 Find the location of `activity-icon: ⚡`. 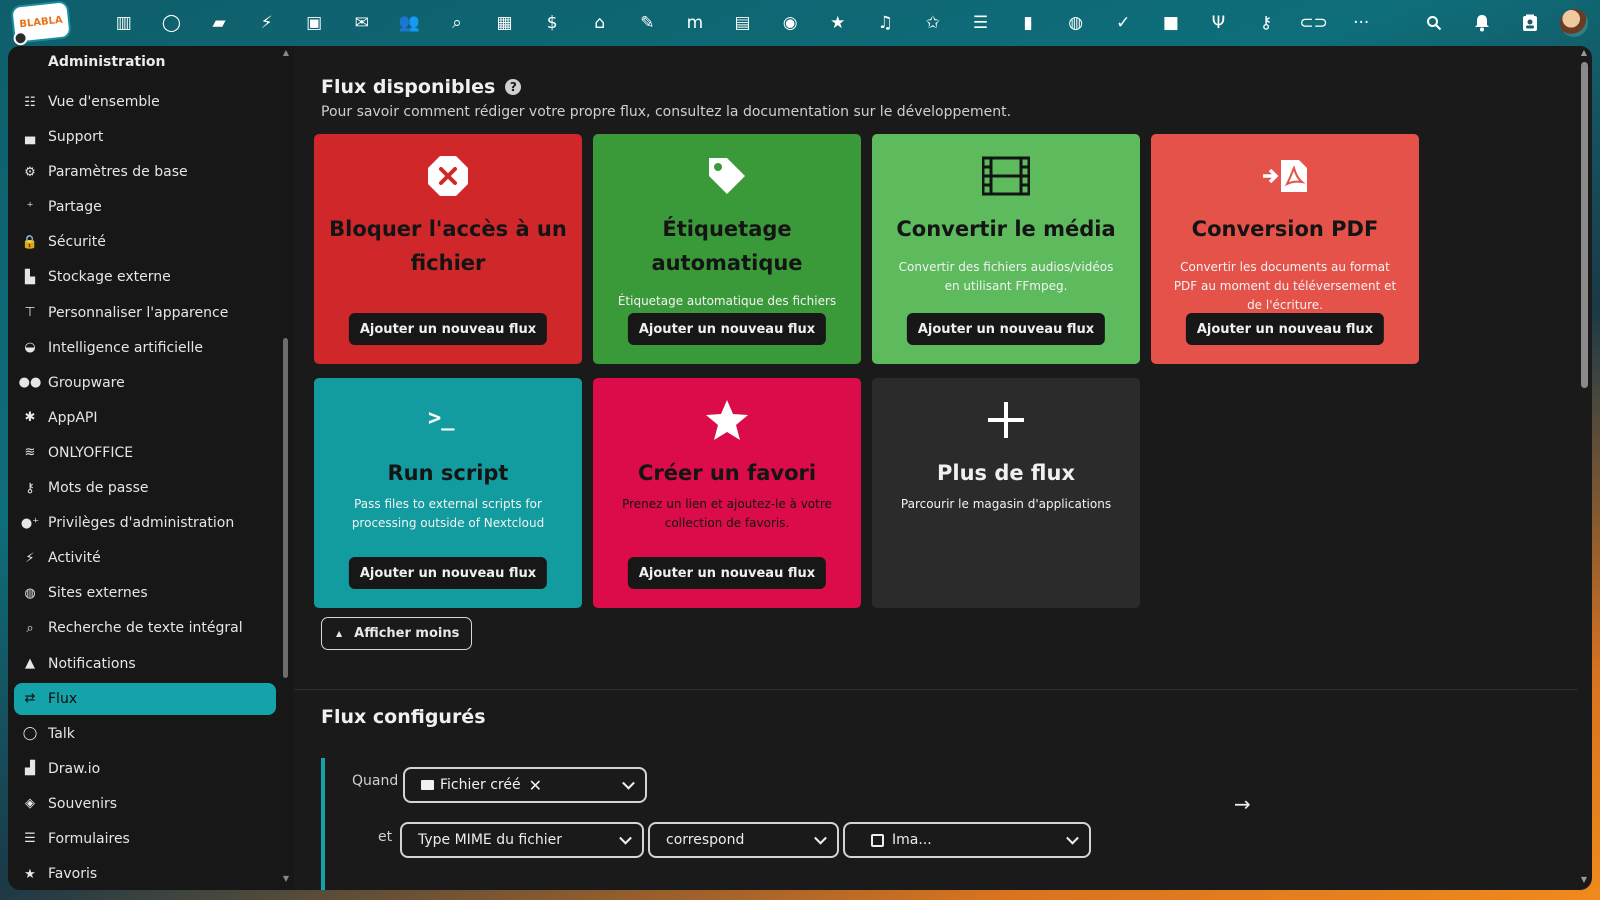

activity-icon: ⚡ is located at coordinates (267, 23).